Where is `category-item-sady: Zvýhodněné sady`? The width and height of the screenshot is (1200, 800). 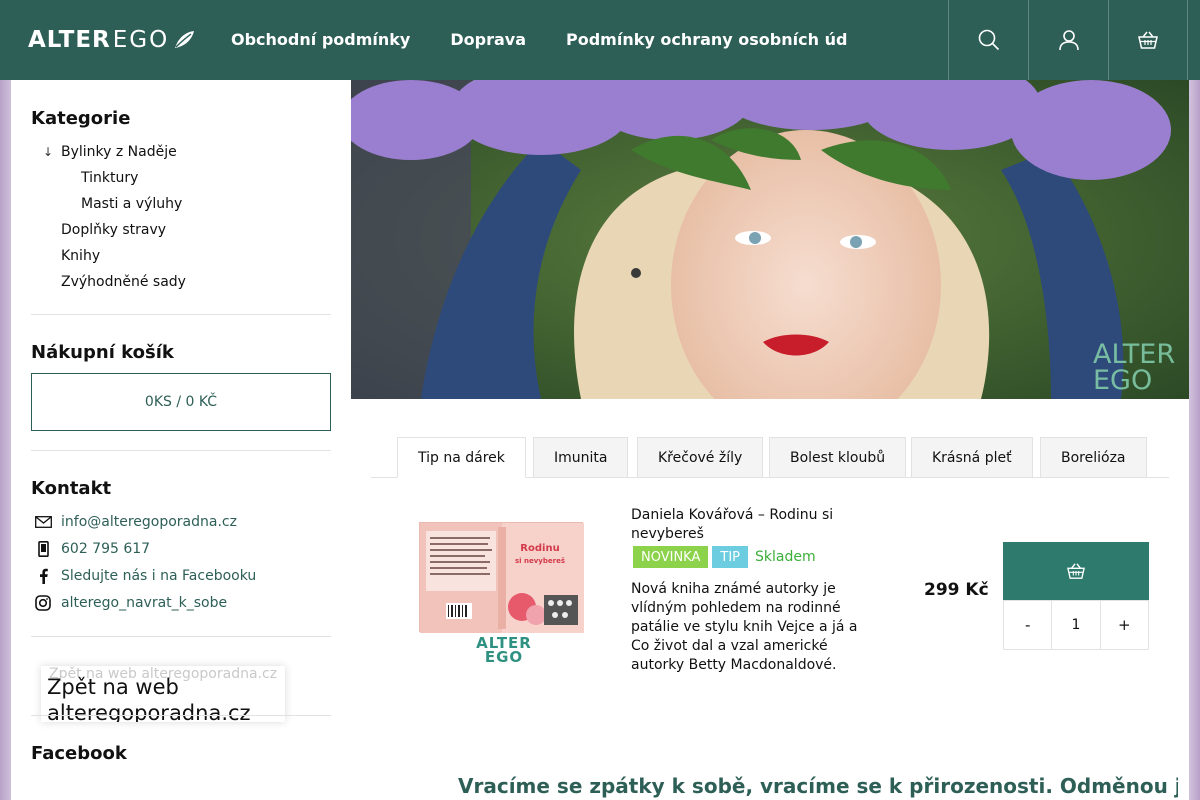 category-item-sady: Zvýhodněné sady is located at coordinates (181, 285).